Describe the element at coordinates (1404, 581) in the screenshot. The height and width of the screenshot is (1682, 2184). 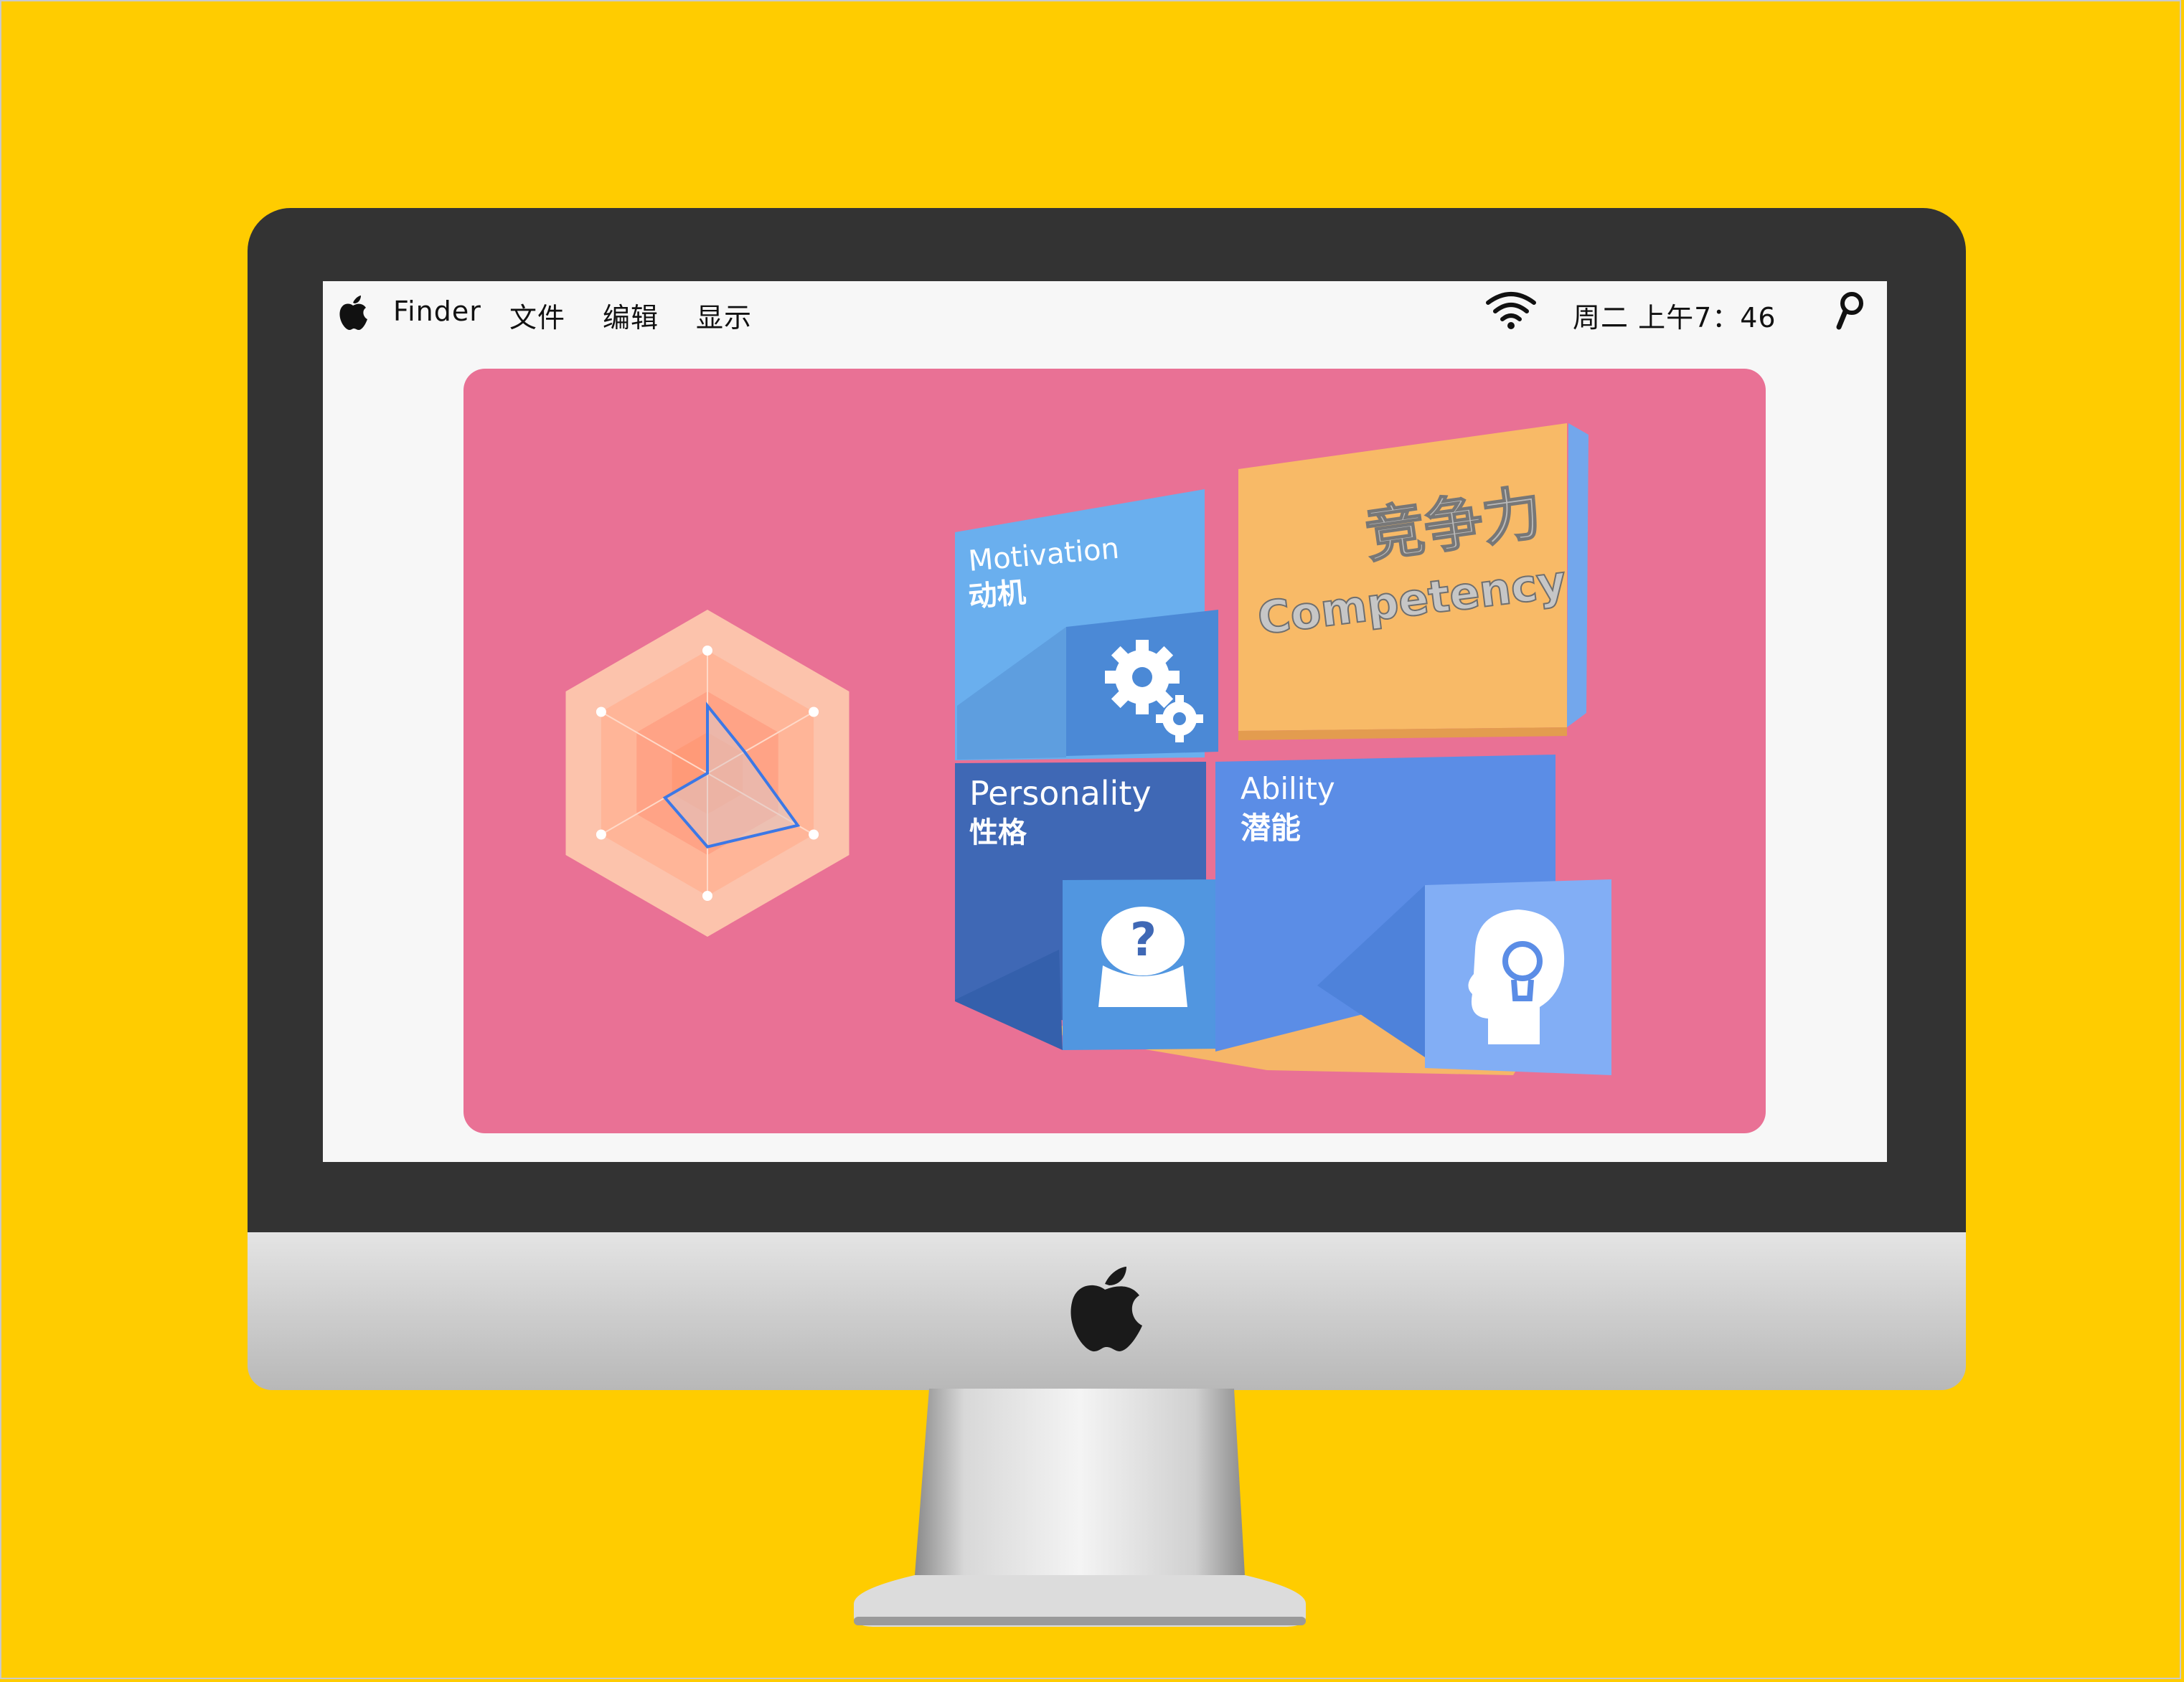
I see `competency-block: 竞争力 Competency` at that location.